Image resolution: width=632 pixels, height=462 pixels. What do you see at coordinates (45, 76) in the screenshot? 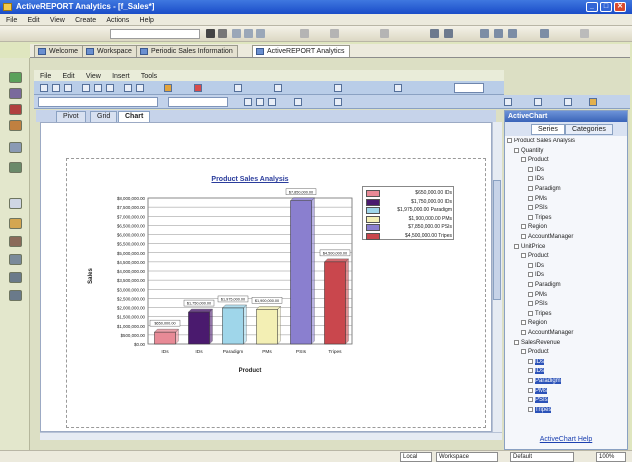
I see `inner-menu-file: File` at bounding box center [45, 76].